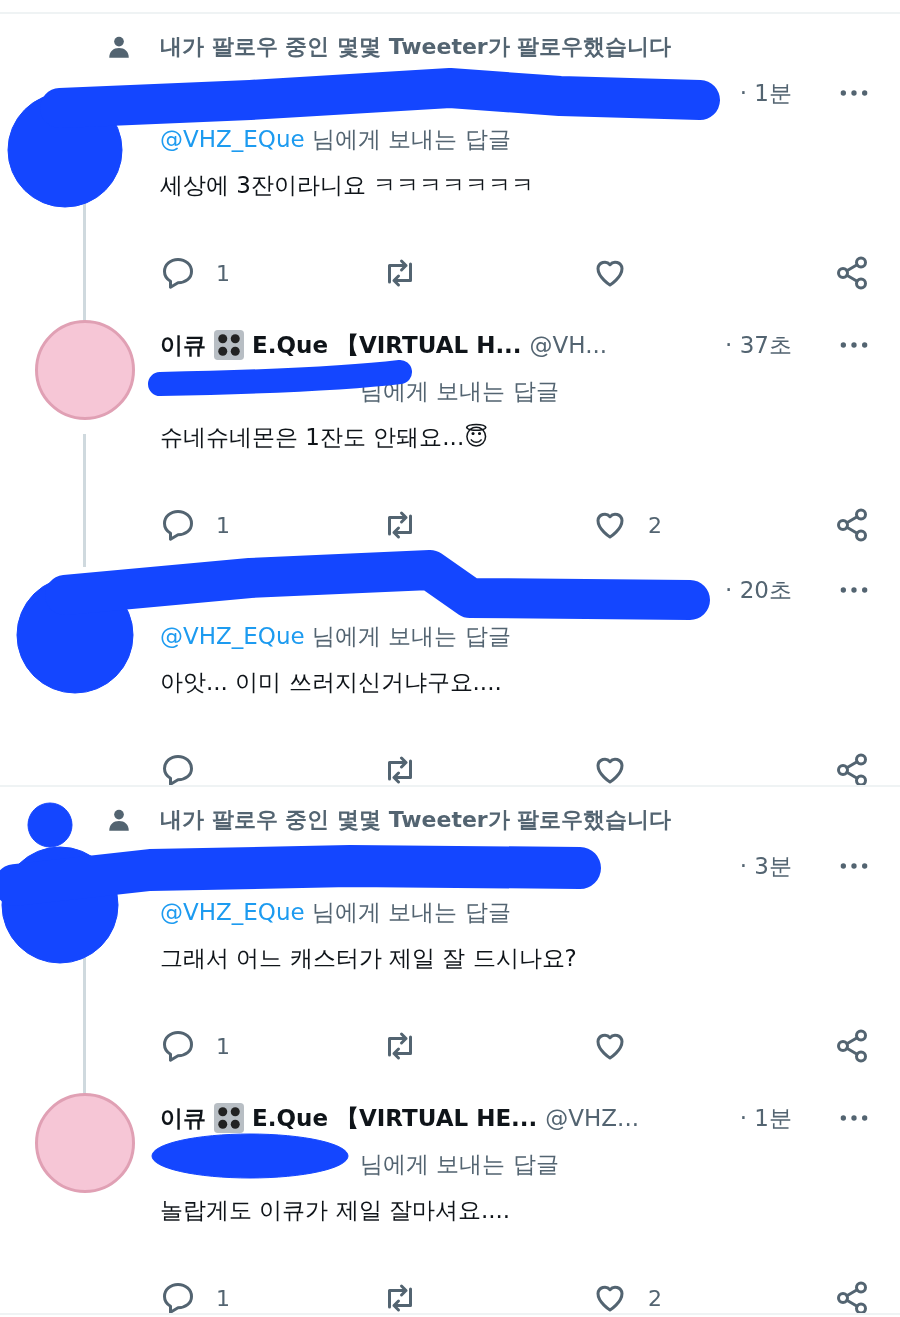  What do you see at coordinates (765, 866) in the screenshot?
I see `timestamp: · 3분` at bounding box center [765, 866].